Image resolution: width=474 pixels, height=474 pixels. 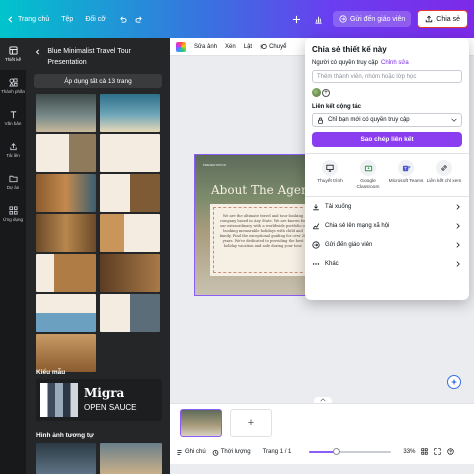 I want to click on add-collaborator-icon: +, so click(x=326, y=92).